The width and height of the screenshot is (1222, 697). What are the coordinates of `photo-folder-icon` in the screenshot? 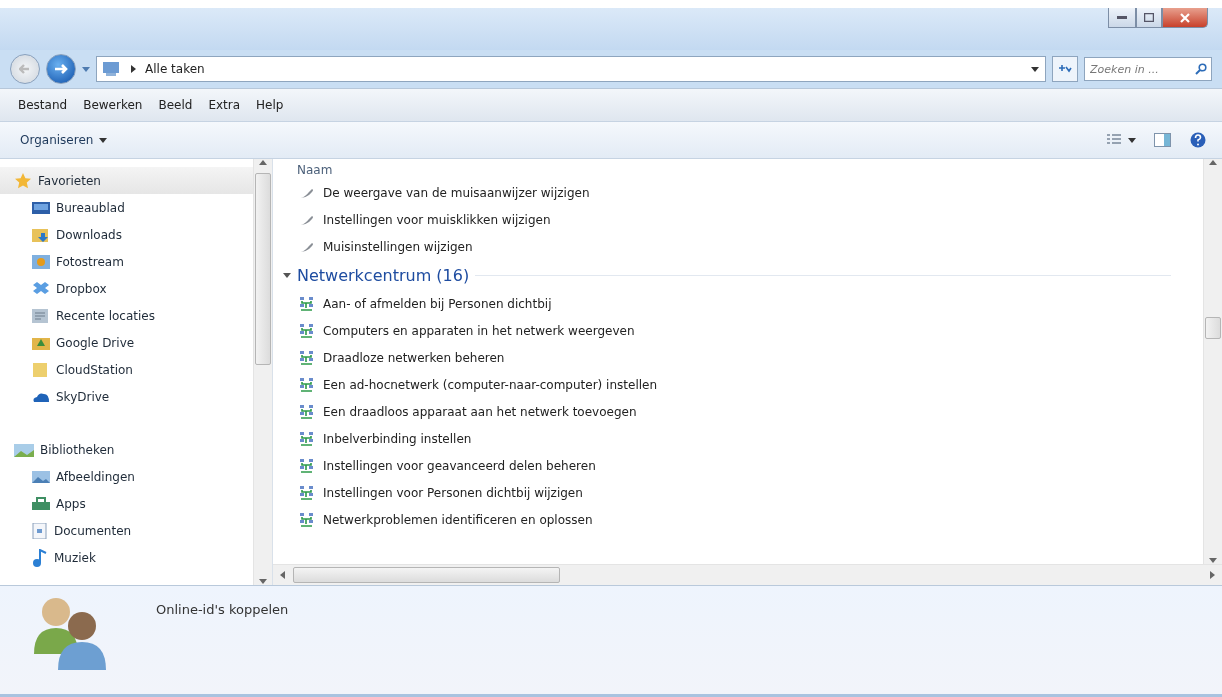 It's located at (41, 261).